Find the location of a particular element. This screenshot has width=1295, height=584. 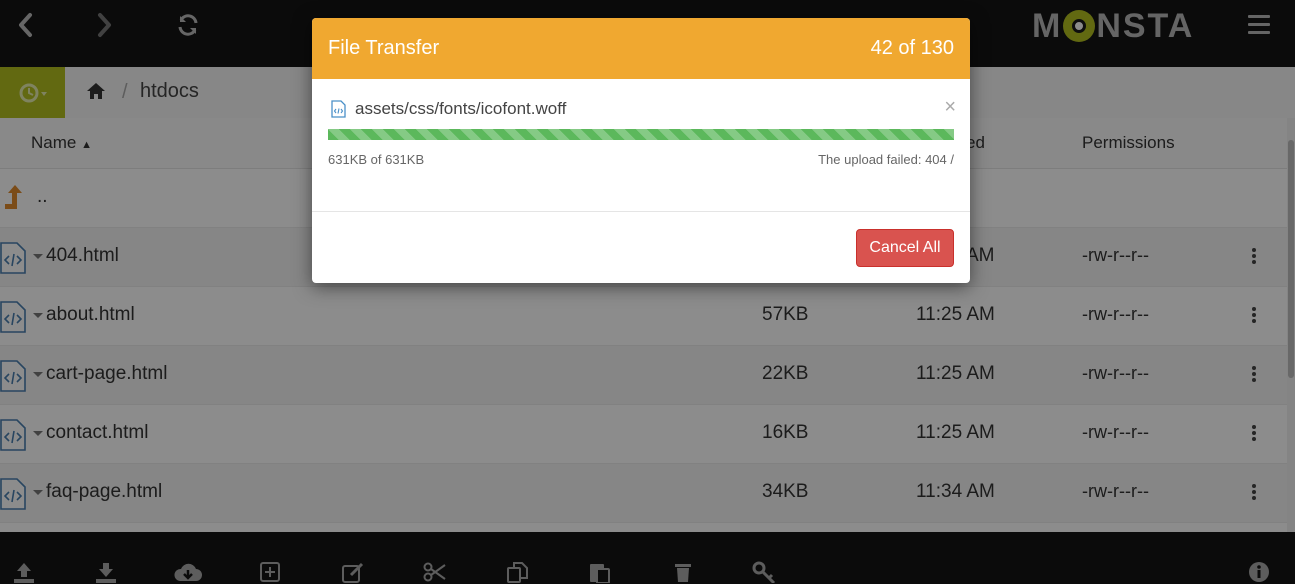

code-file-icon is located at coordinates (338, 111).